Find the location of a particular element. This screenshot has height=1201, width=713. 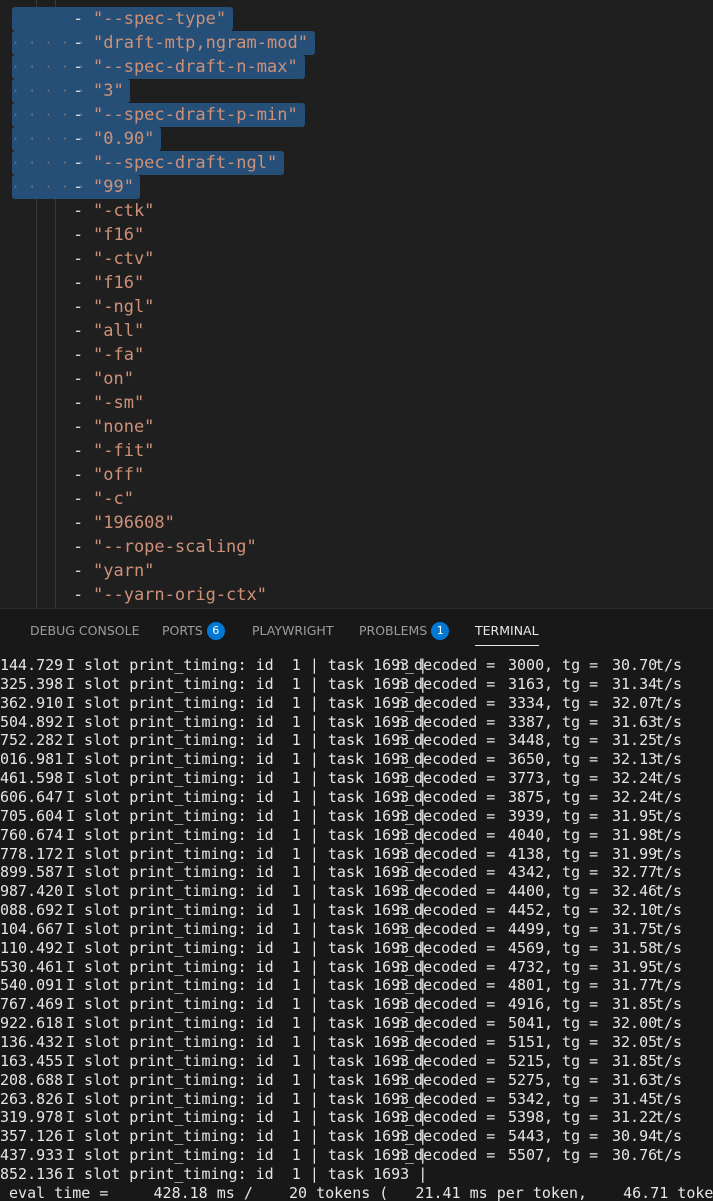

tab-label: PROBLEMS is located at coordinates (393, 630).